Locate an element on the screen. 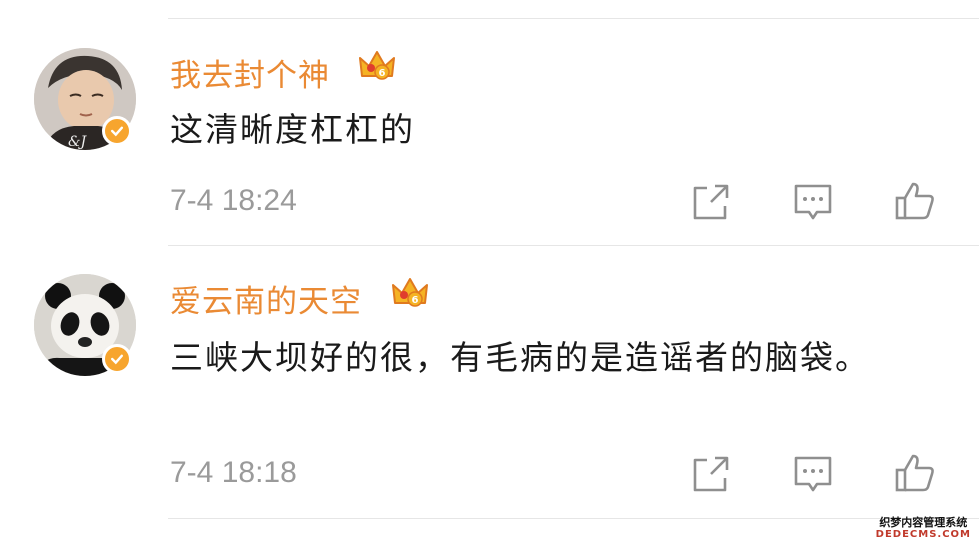 The image size is (979, 544). comment-text: 这清晰度杠杠的 is located at coordinates (292, 129).